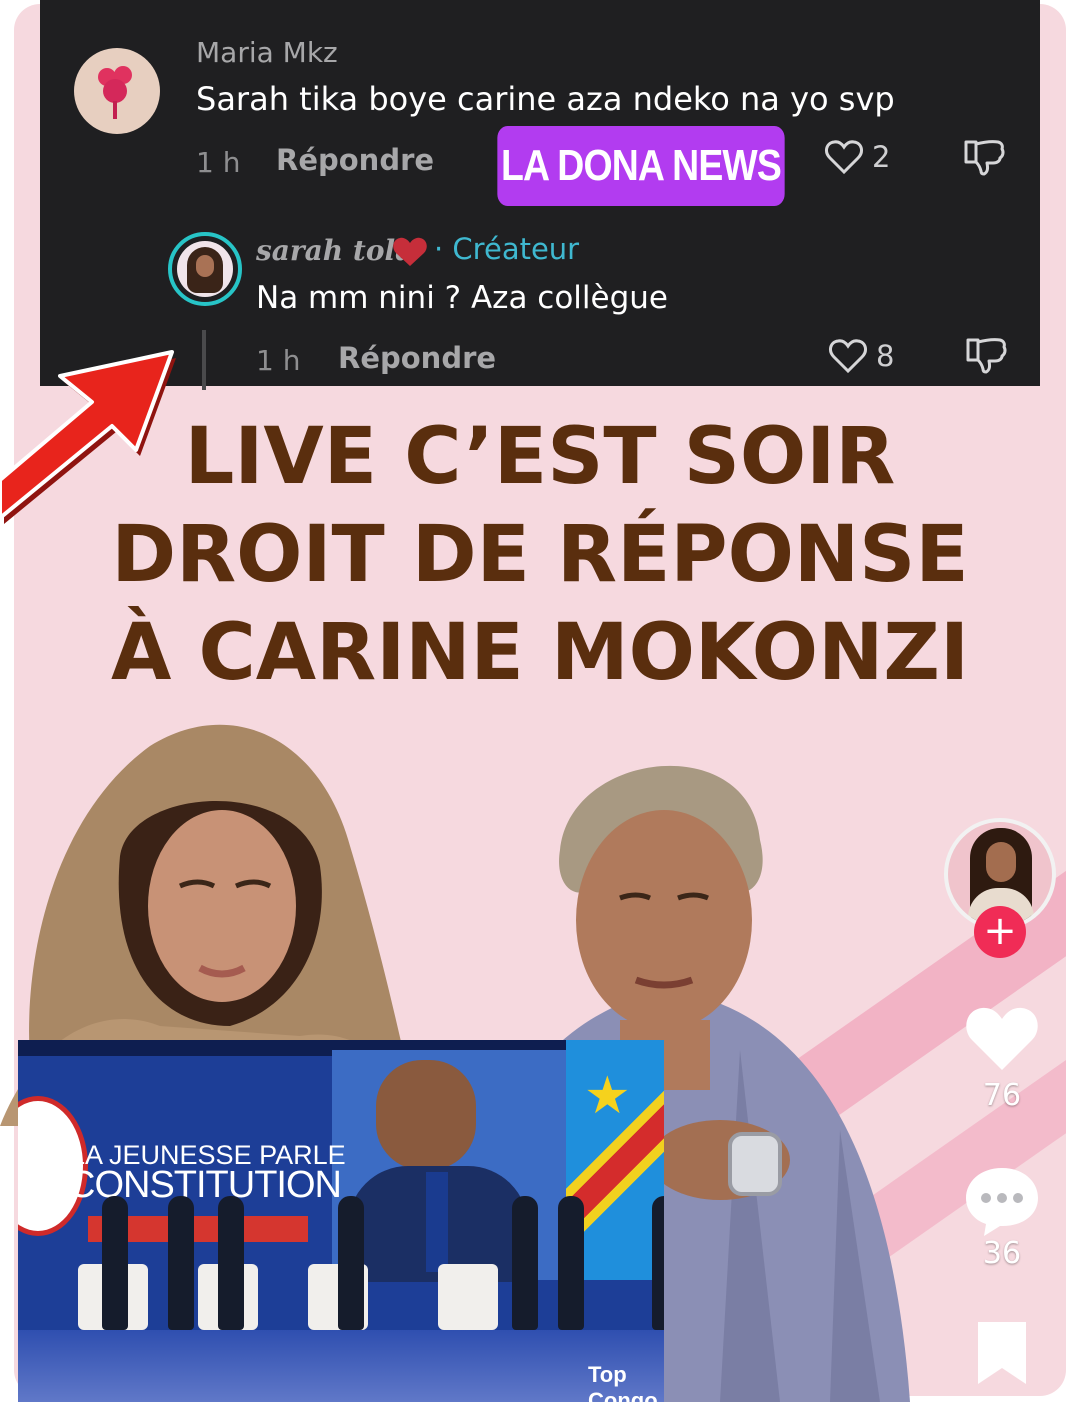 This screenshot has height=1402, width=1080. Describe the element at coordinates (334, 250) in the screenshot. I see `comment-author: sarah tola` at that location.